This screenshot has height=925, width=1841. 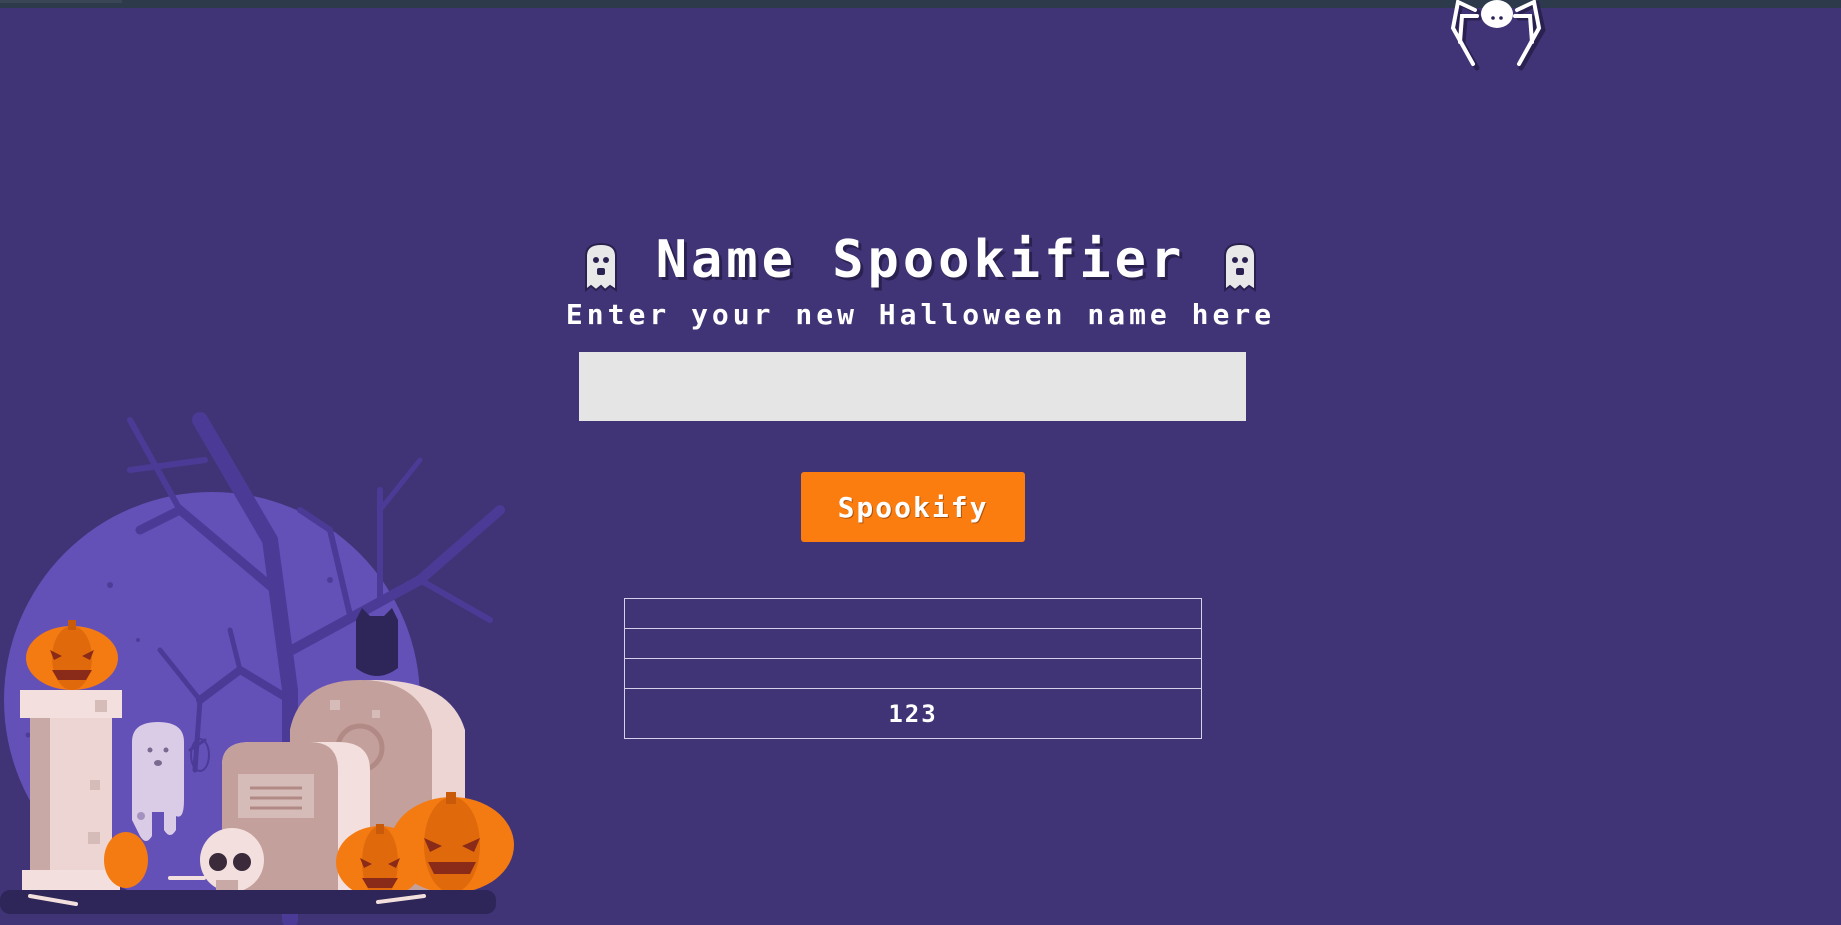 I want to click on spookify-button: Spookify, so click(x=913, y=507).